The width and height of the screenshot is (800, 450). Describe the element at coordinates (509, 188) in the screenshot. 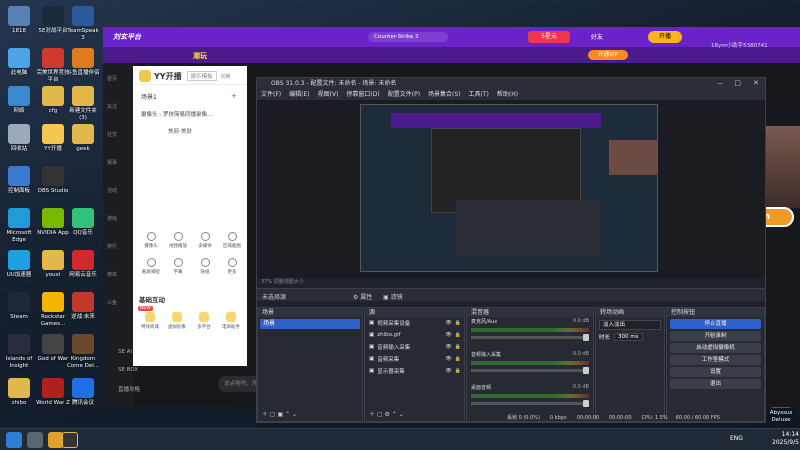

I see `preview-canvas` at that location.